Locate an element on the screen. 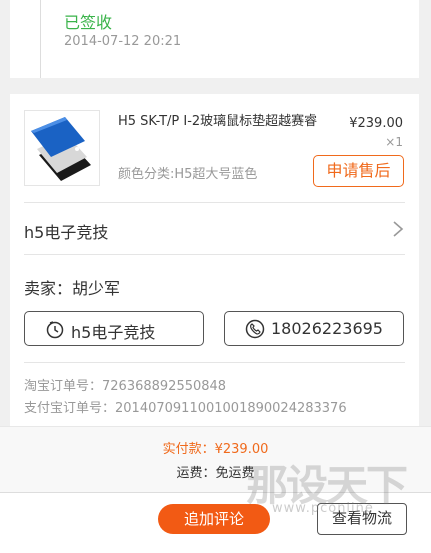 Image resolution: width=431 pixels, height=553 pixels. shop-name: h5电子竞技 is located at coordinates (66, 232).